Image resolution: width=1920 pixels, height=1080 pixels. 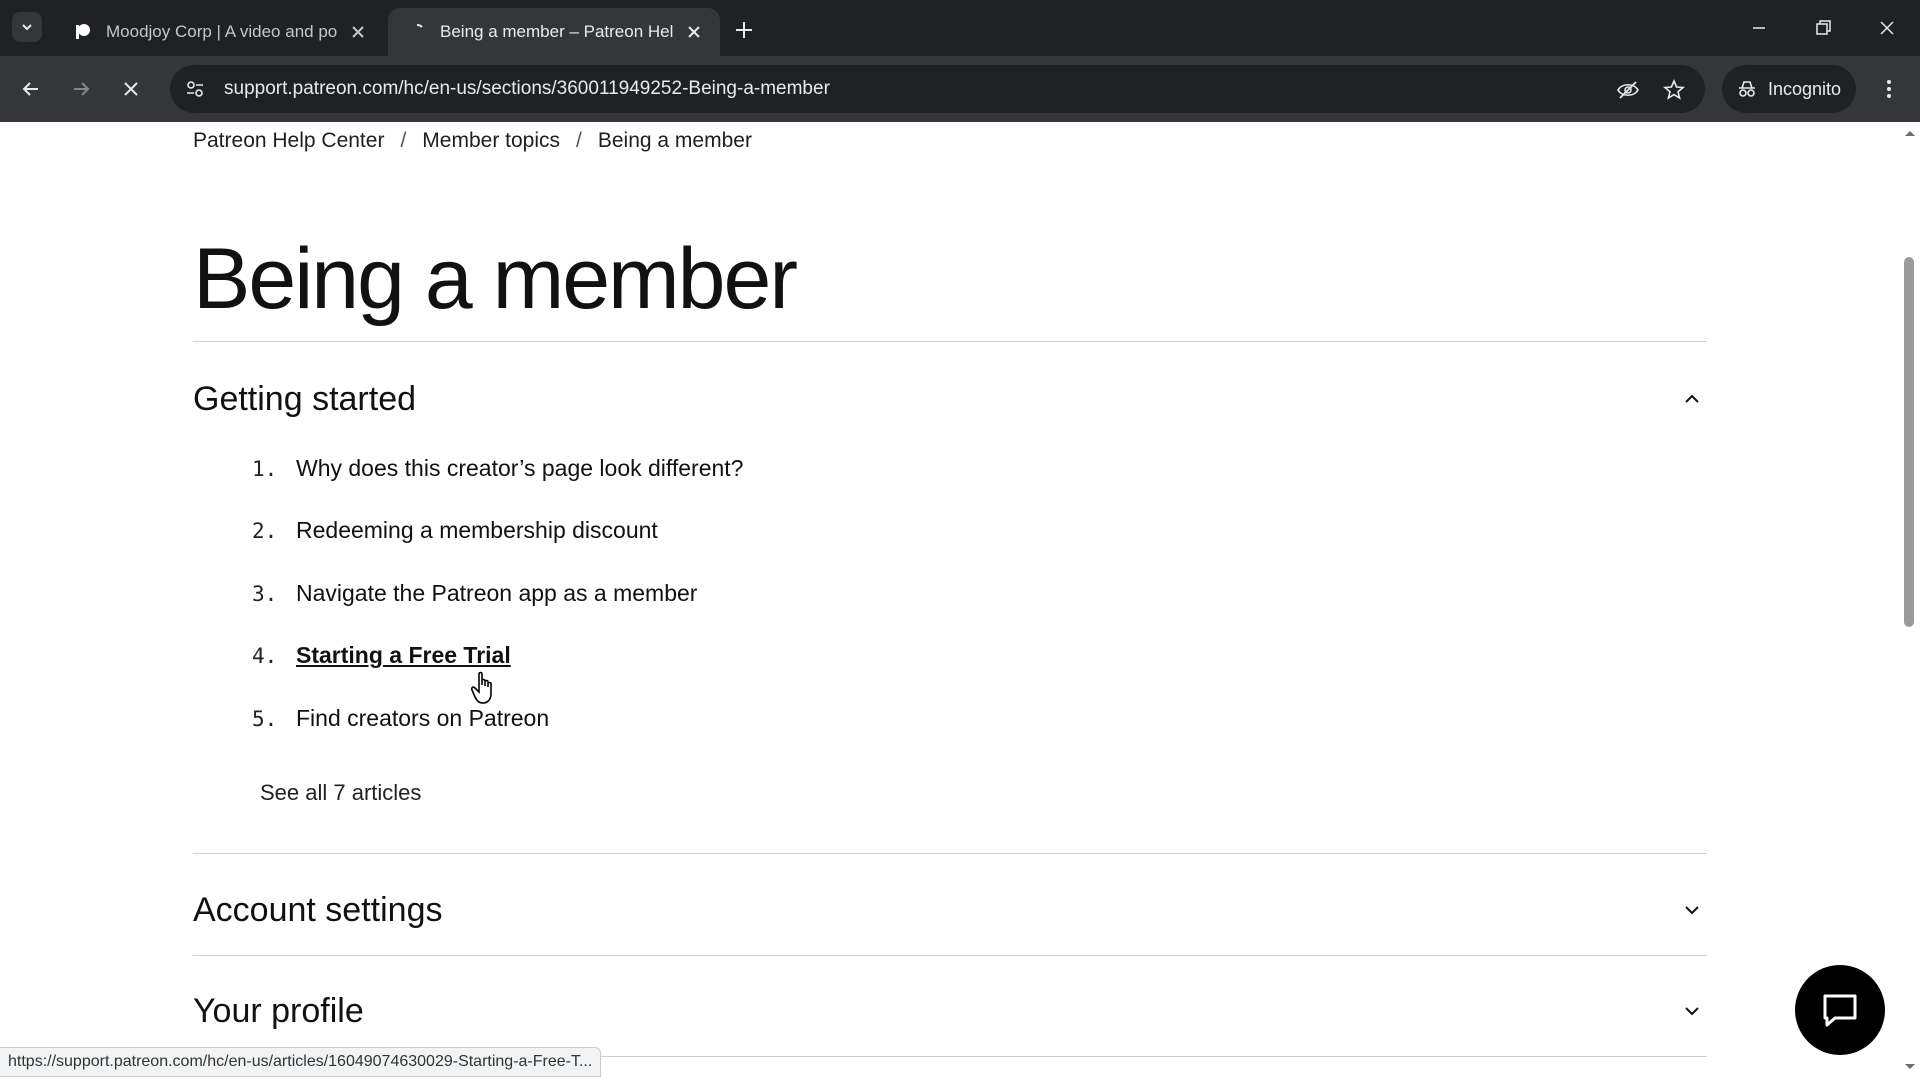 What do you see at coordinates (557, 31) in the screenshot?
I see `tab-title: Being a member – Patreon Help` at bounding box center [557, 31].